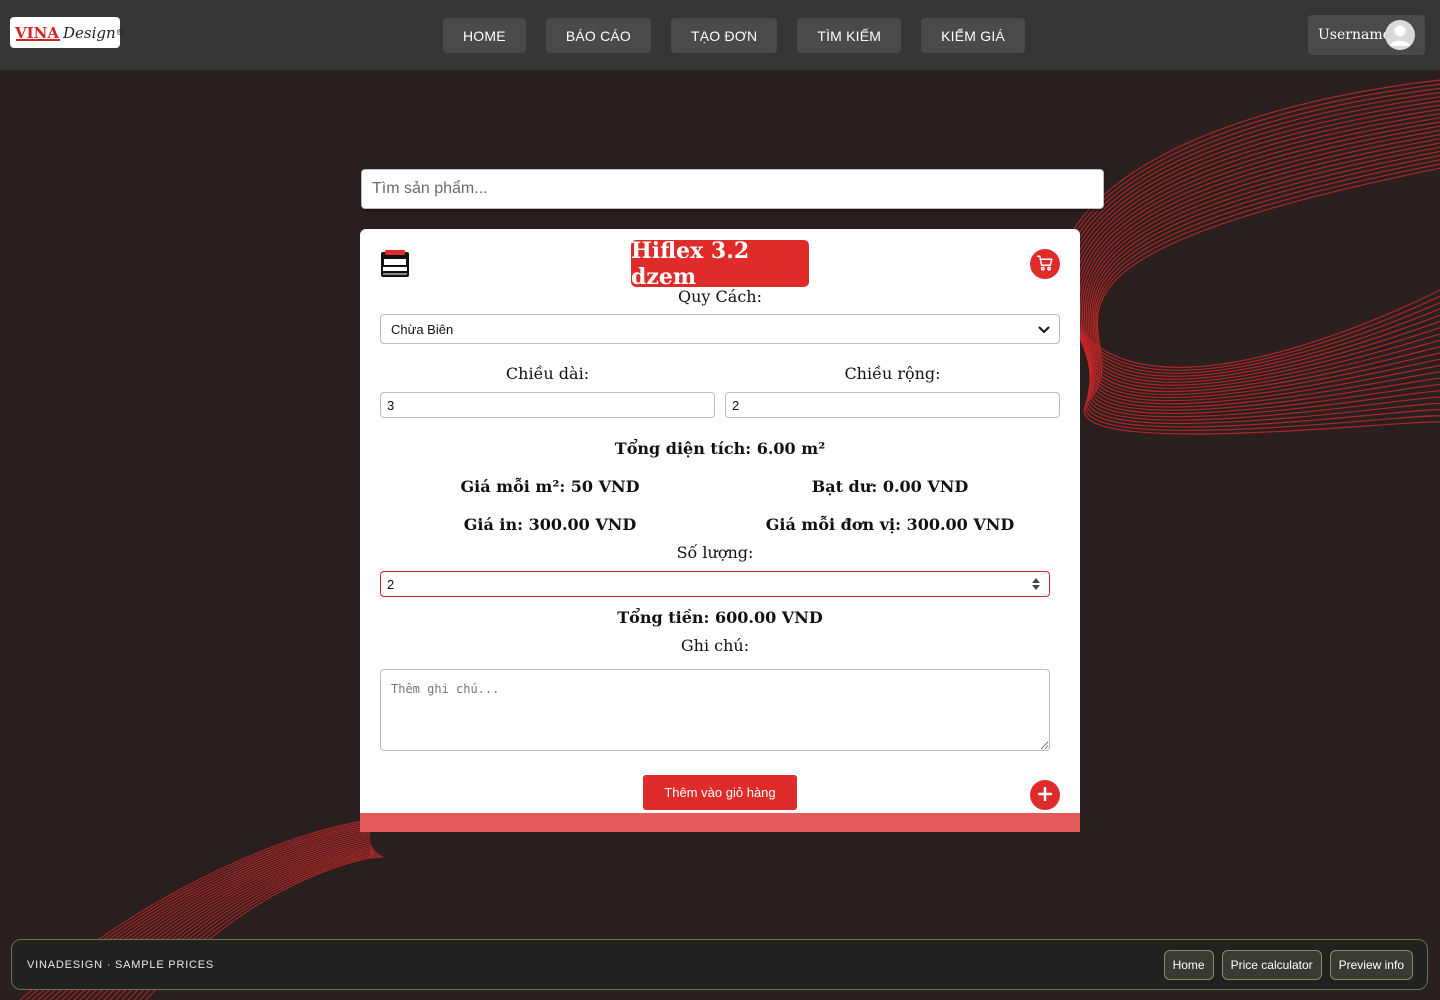 Image resolution: width=1440 pixels, height=1000 pixels. What do you see at coordinates (892, 373) in the screenshot?
I see `width-label: Chiều rộng:` at bounding box center [892, 373].